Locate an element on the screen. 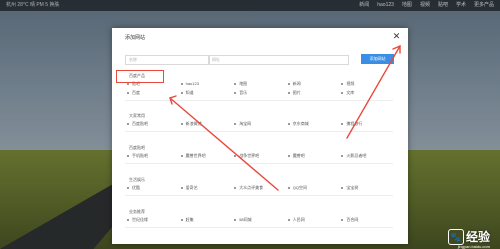  section-title: 业务推荐 is located at coordinates (137, 211).